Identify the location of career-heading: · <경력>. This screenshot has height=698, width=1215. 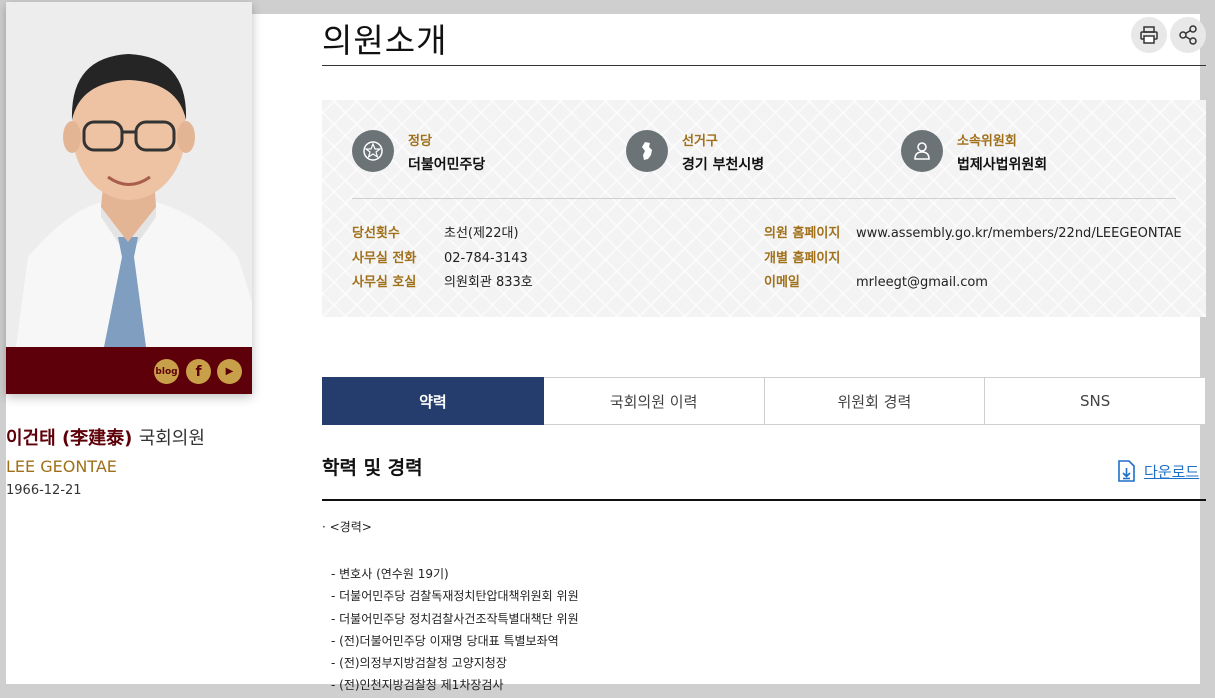
(347, 527).